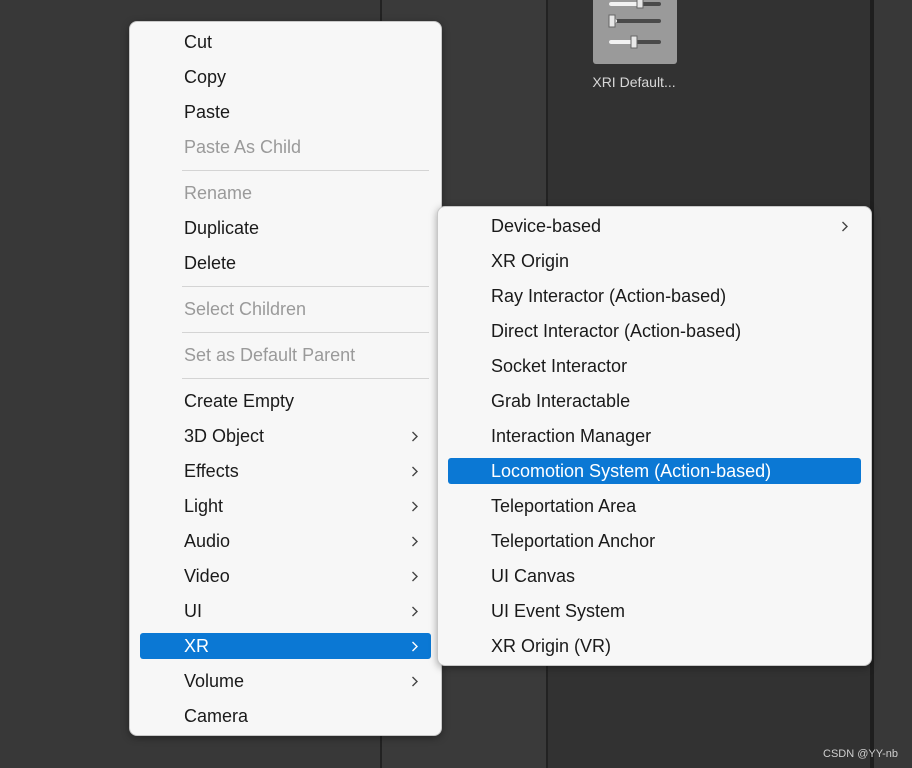  Describe the element at coordinates (285, 42) in the screenshot. I see `menu-item-cut: Cut` at that location.